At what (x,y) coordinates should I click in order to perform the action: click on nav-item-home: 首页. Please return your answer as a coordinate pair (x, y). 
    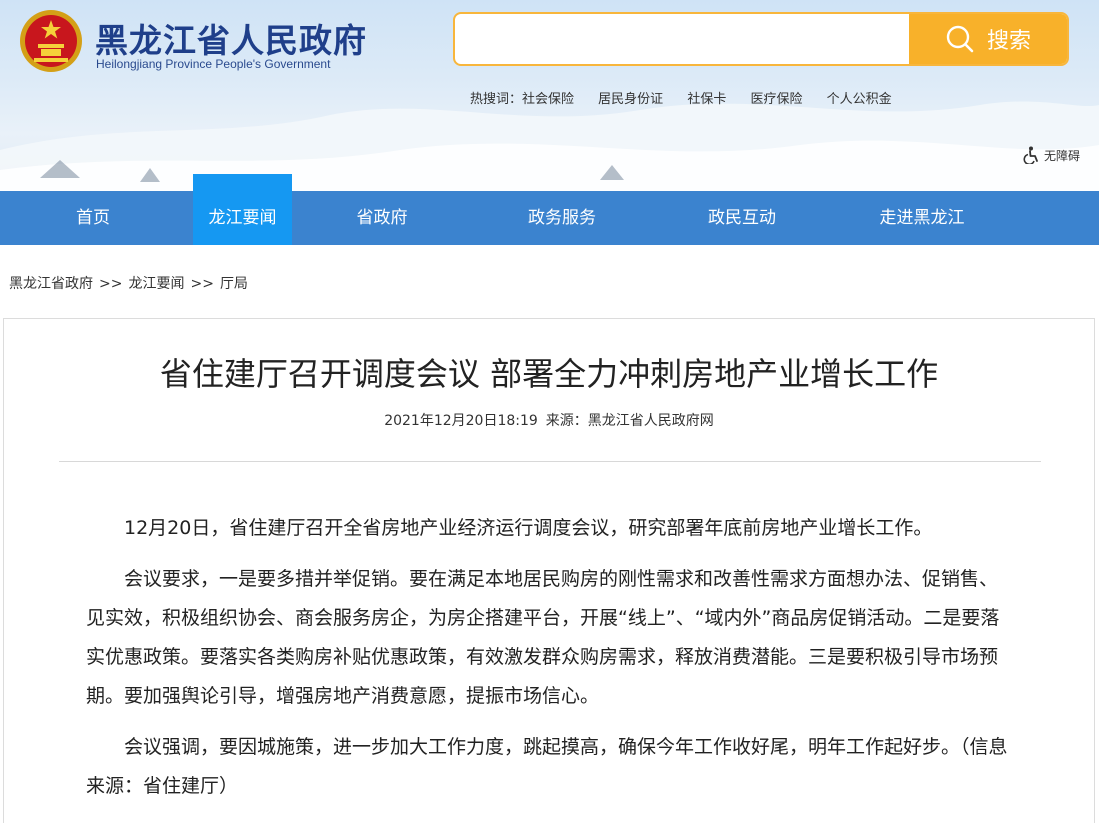
    Looking at the image, I should click on (93, 218).